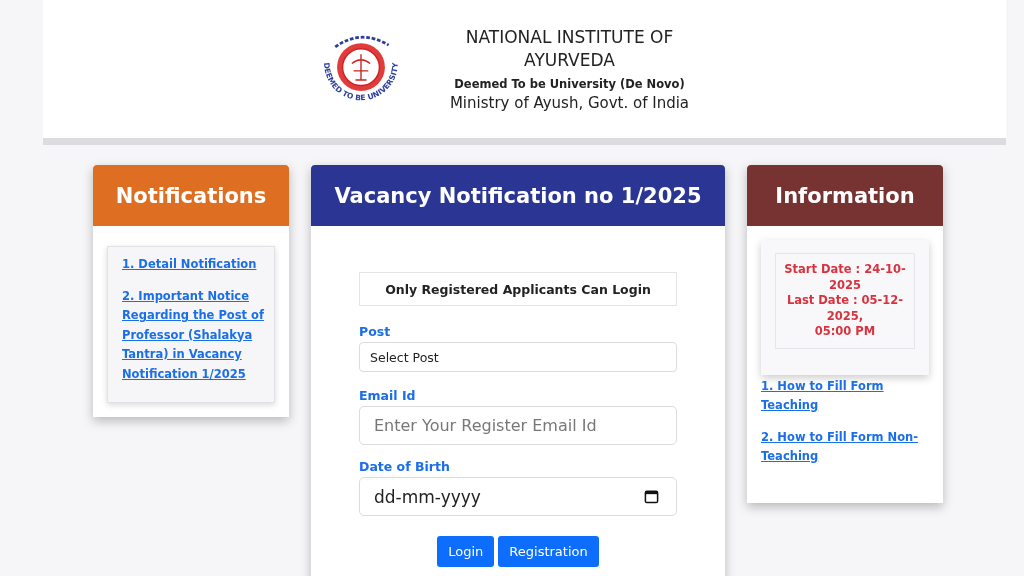 This screenshot has height=576, width=1024. What do you see at coordinates (466, 551) in the screenshot?
I see `form-button: Login` at bounding box center [466, 551].